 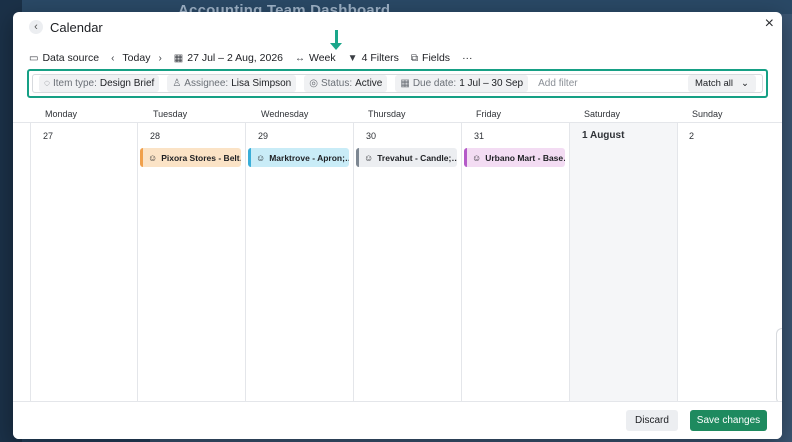 What do you see at coordinates (336, 83) in the screenshot?
I see `filter-key: Status:` at bounding box center [336, 83].